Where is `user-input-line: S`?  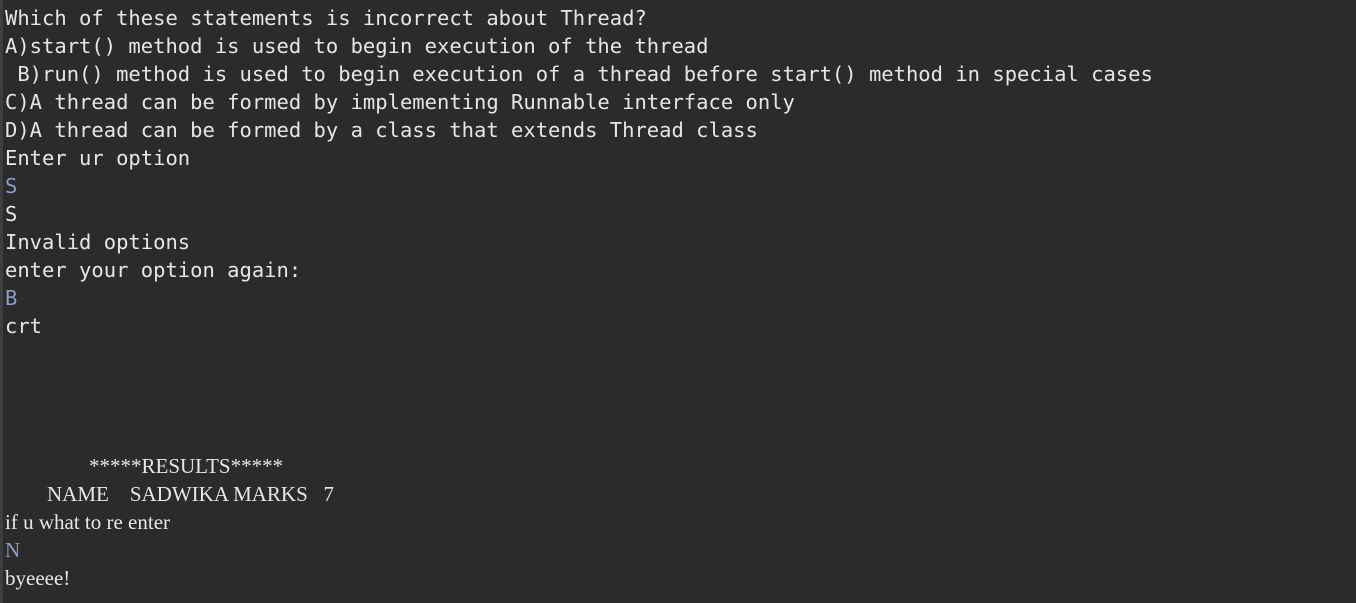
user-input-line: S is located at coordinates (11, 186).